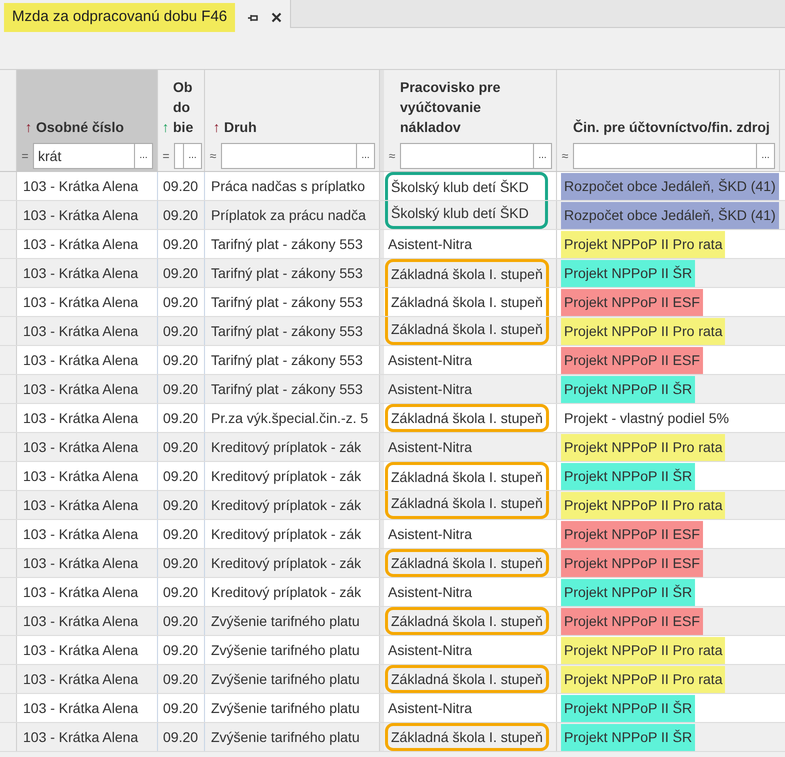 The height and width of the screenshot is (757, 785). I want to click on table-cell: Práca nadčas s príplatko, so click(292, 186).